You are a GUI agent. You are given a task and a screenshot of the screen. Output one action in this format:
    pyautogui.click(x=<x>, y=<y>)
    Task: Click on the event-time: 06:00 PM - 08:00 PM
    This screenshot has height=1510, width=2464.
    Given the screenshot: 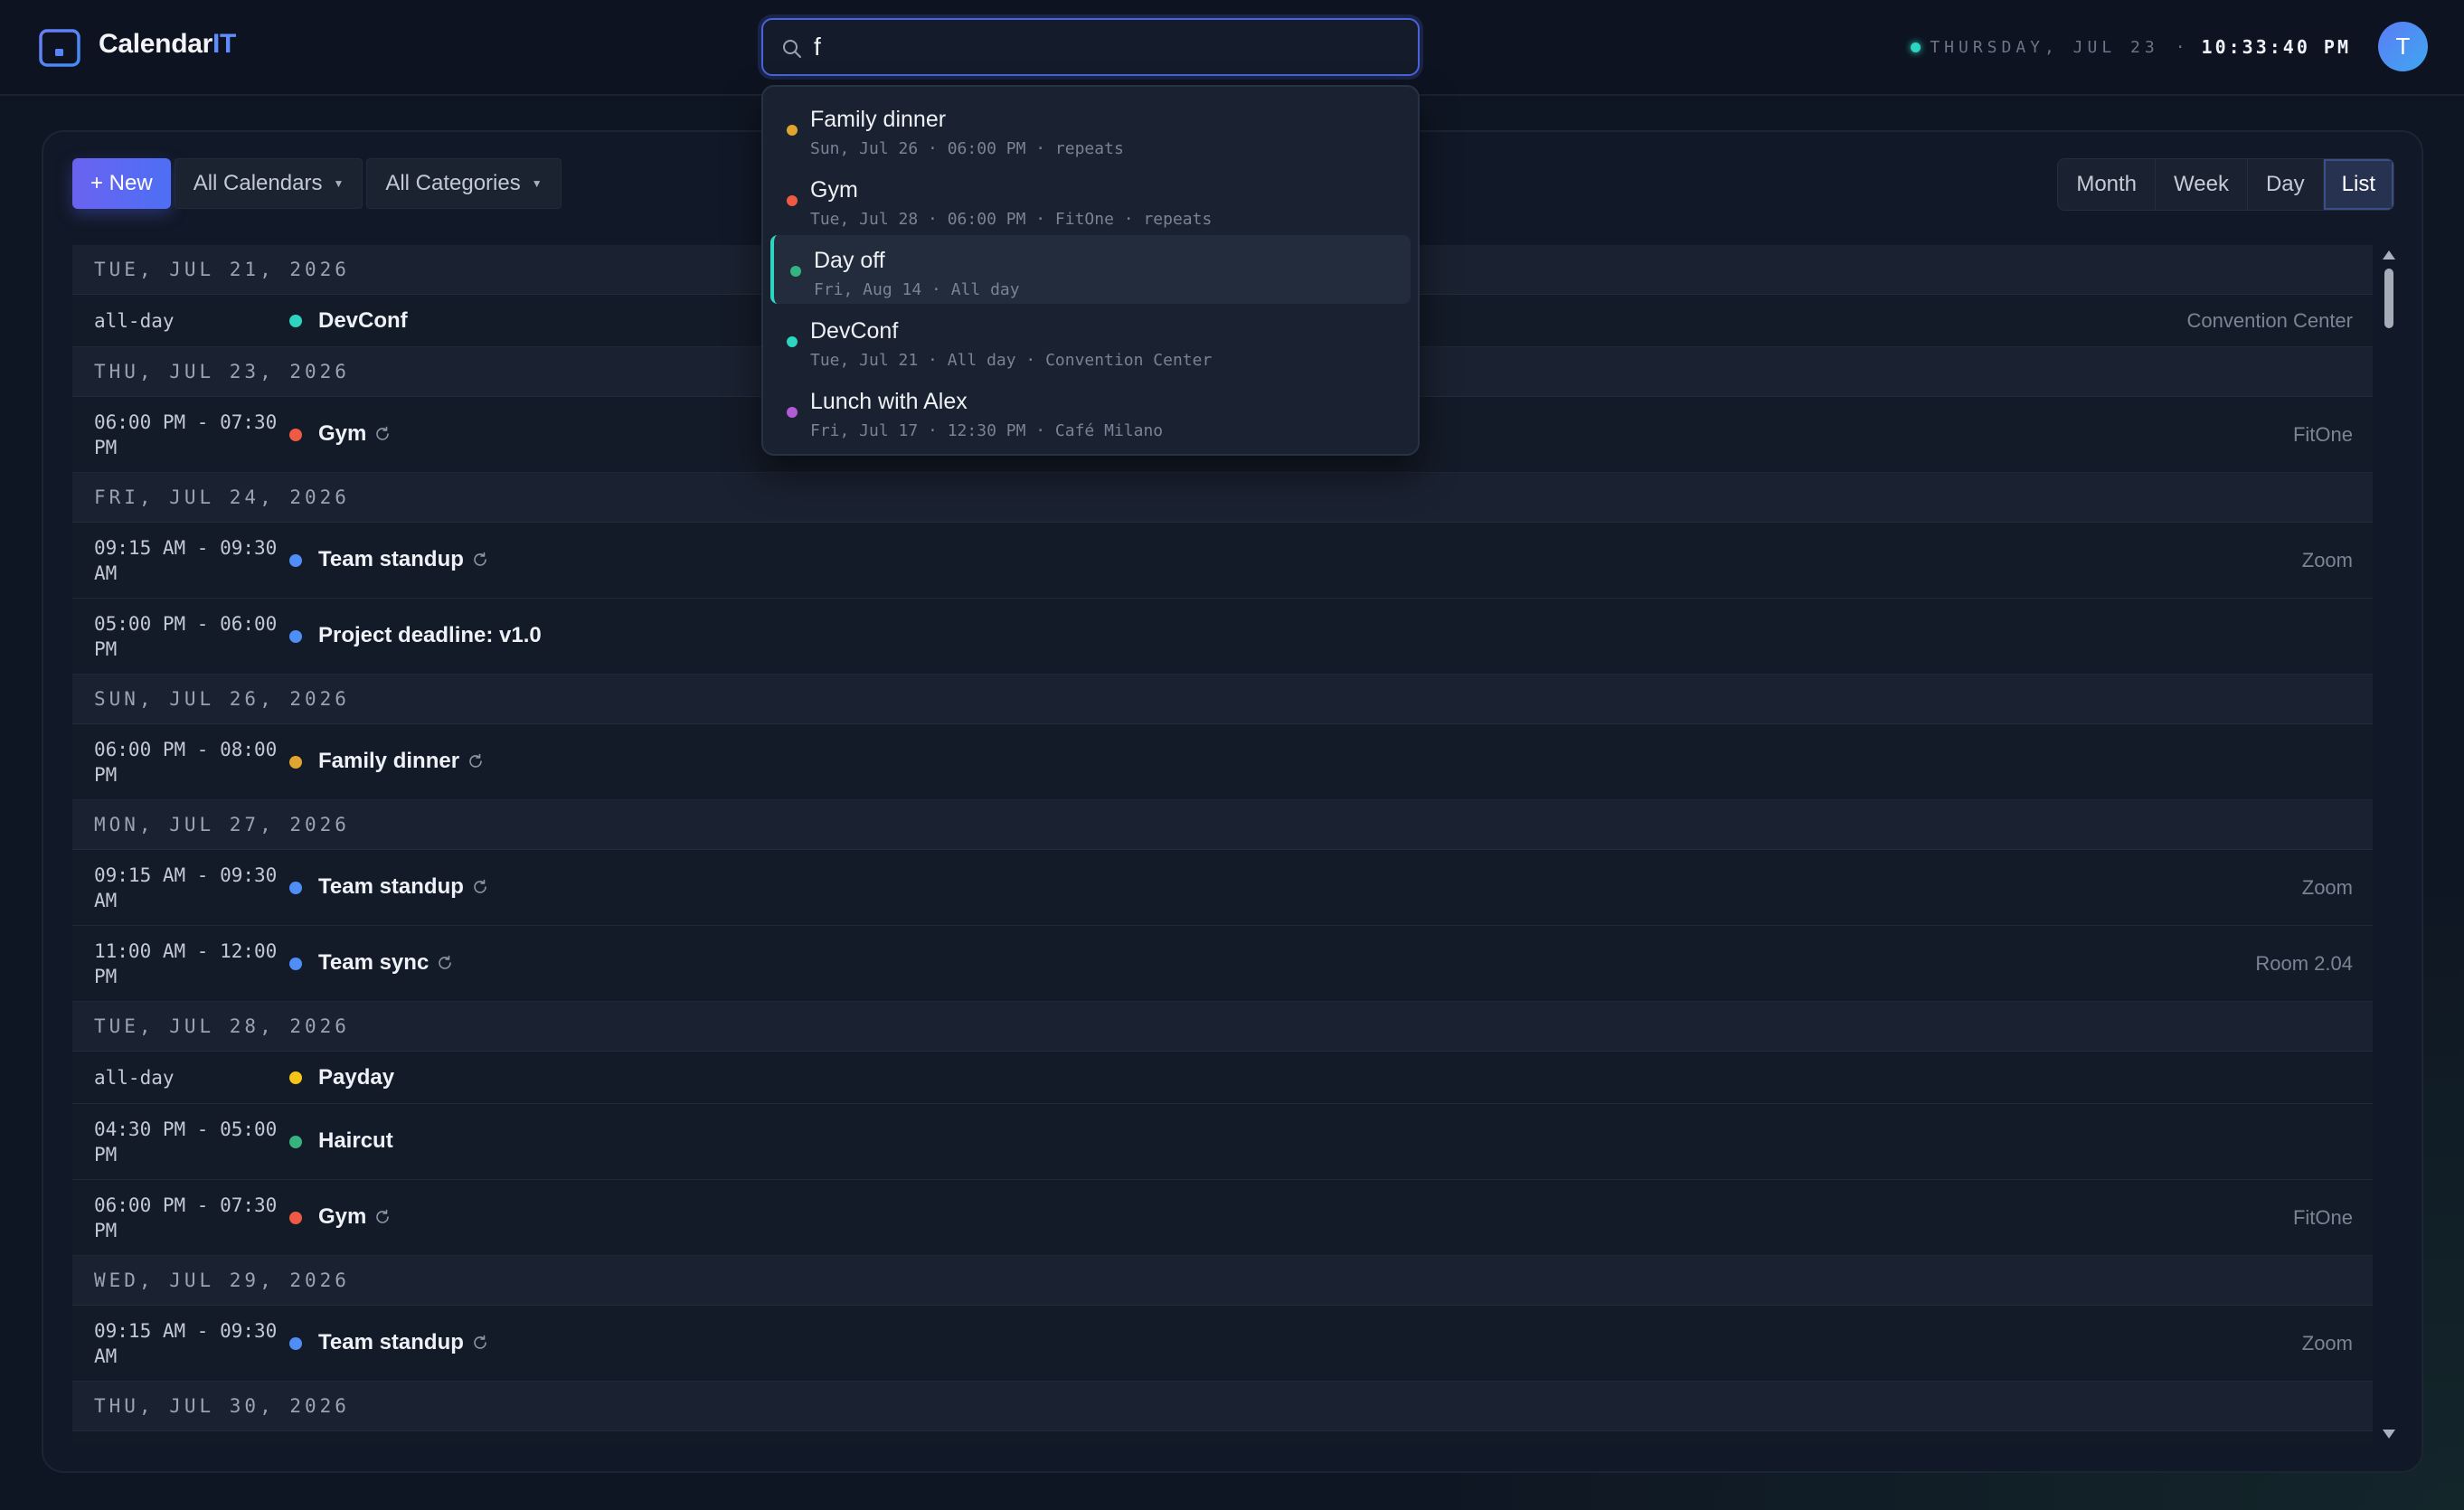 What is the action you would take?
    pyautogui.click(x=186, y=763)
    